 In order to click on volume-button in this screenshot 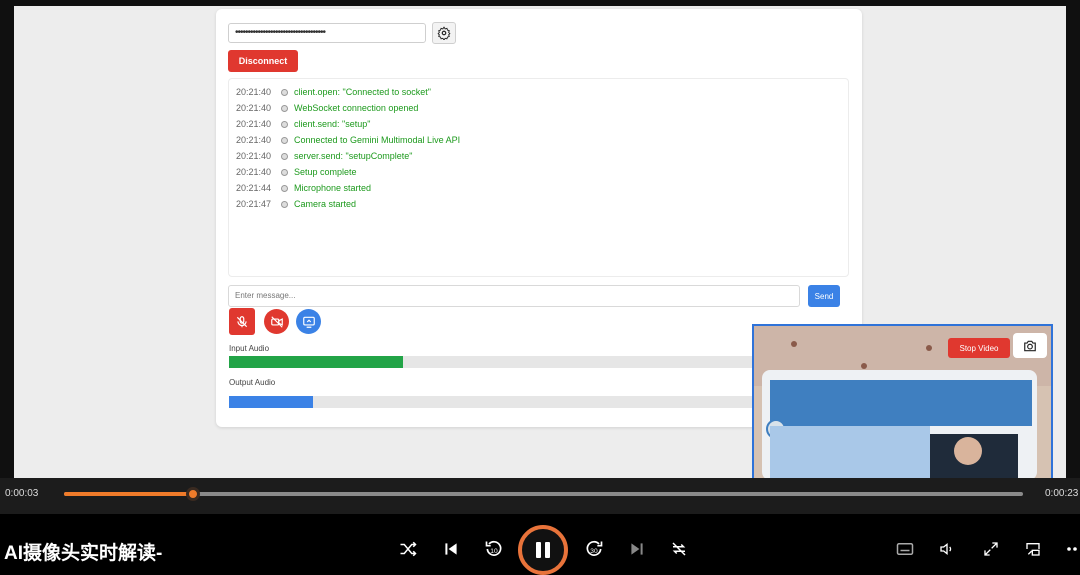, I will do `click(947, 549)`.